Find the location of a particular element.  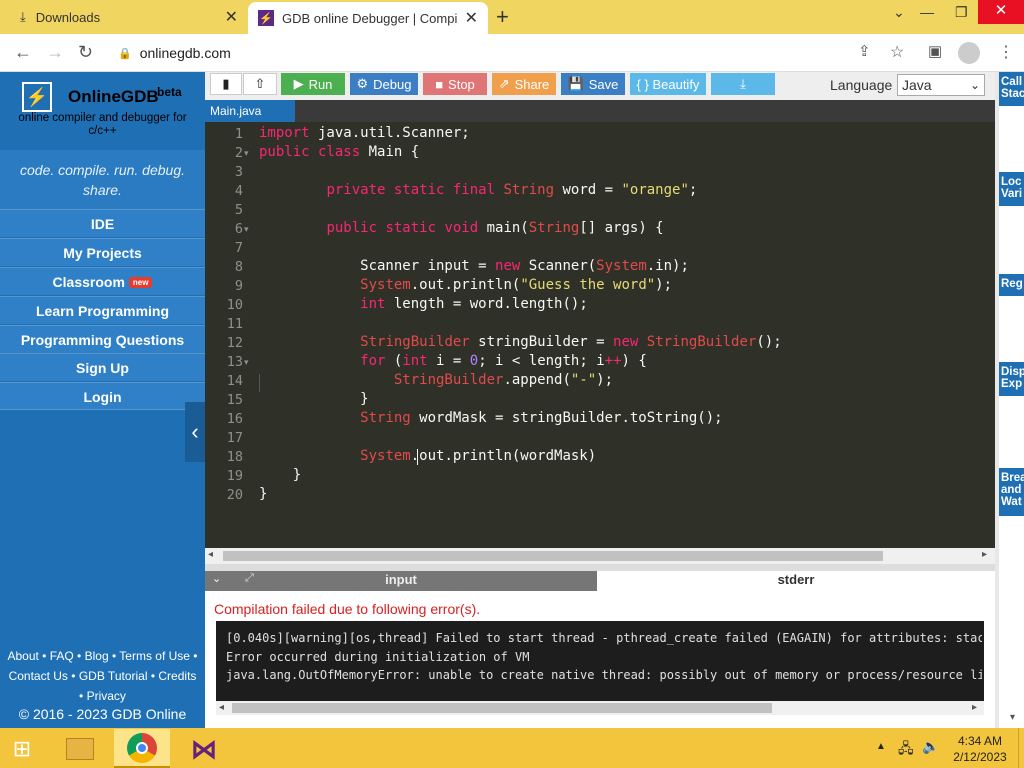

forward-icon: → is located at coordinates (55, 52).